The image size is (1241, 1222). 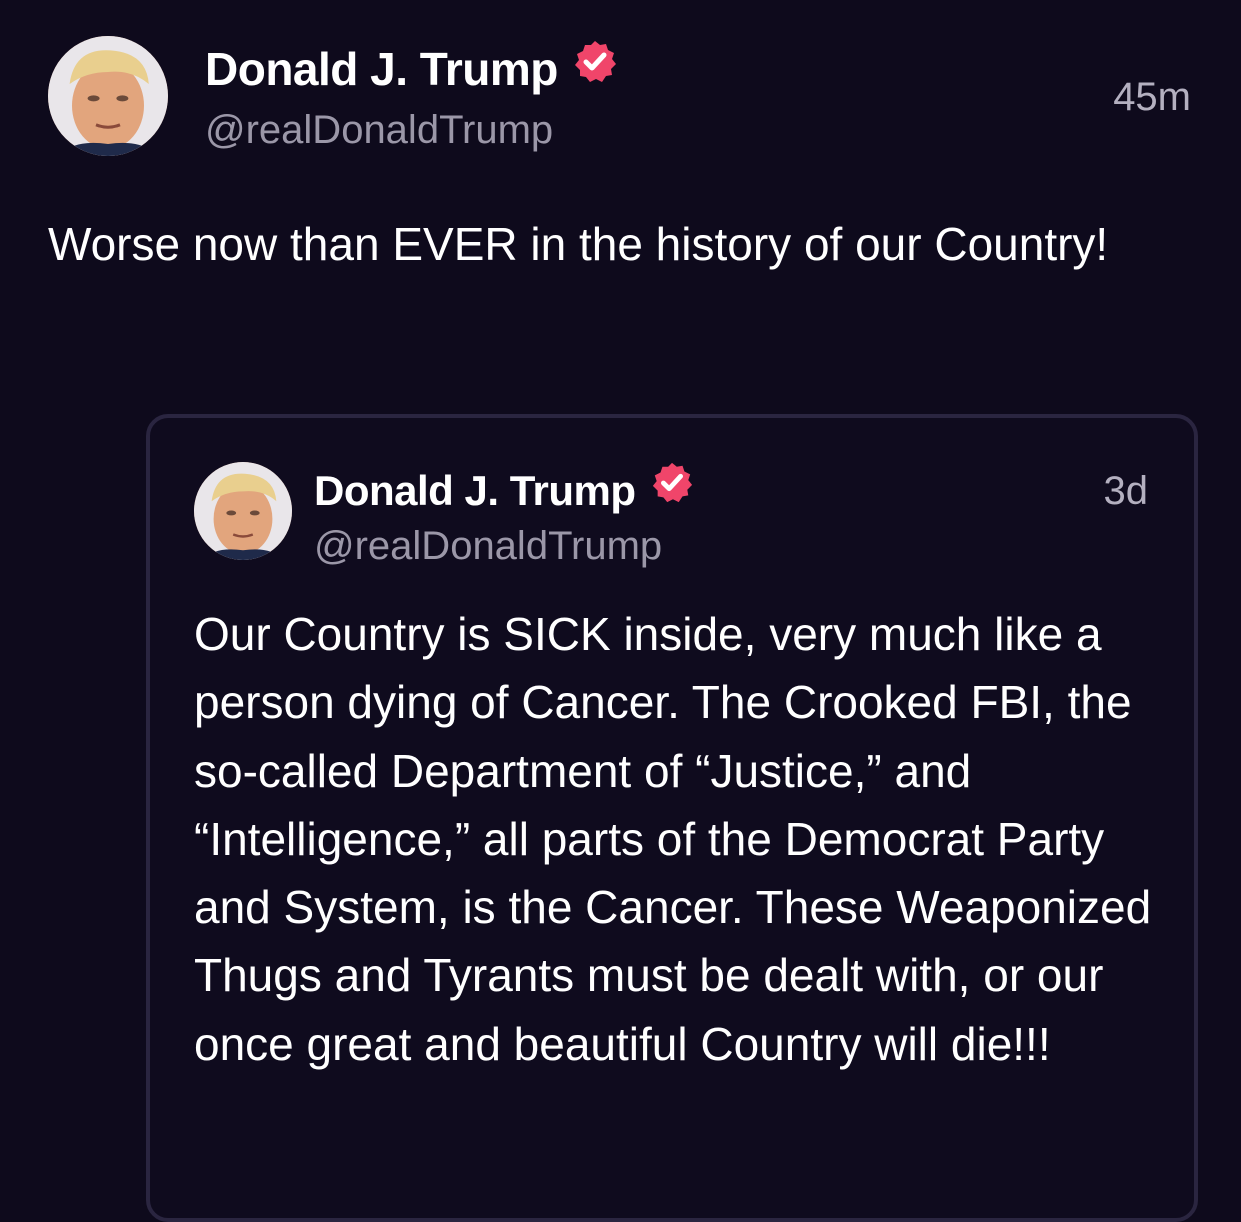 I want to click on quoted-post-timestamp: 3d, so click(x=1126, y=491).